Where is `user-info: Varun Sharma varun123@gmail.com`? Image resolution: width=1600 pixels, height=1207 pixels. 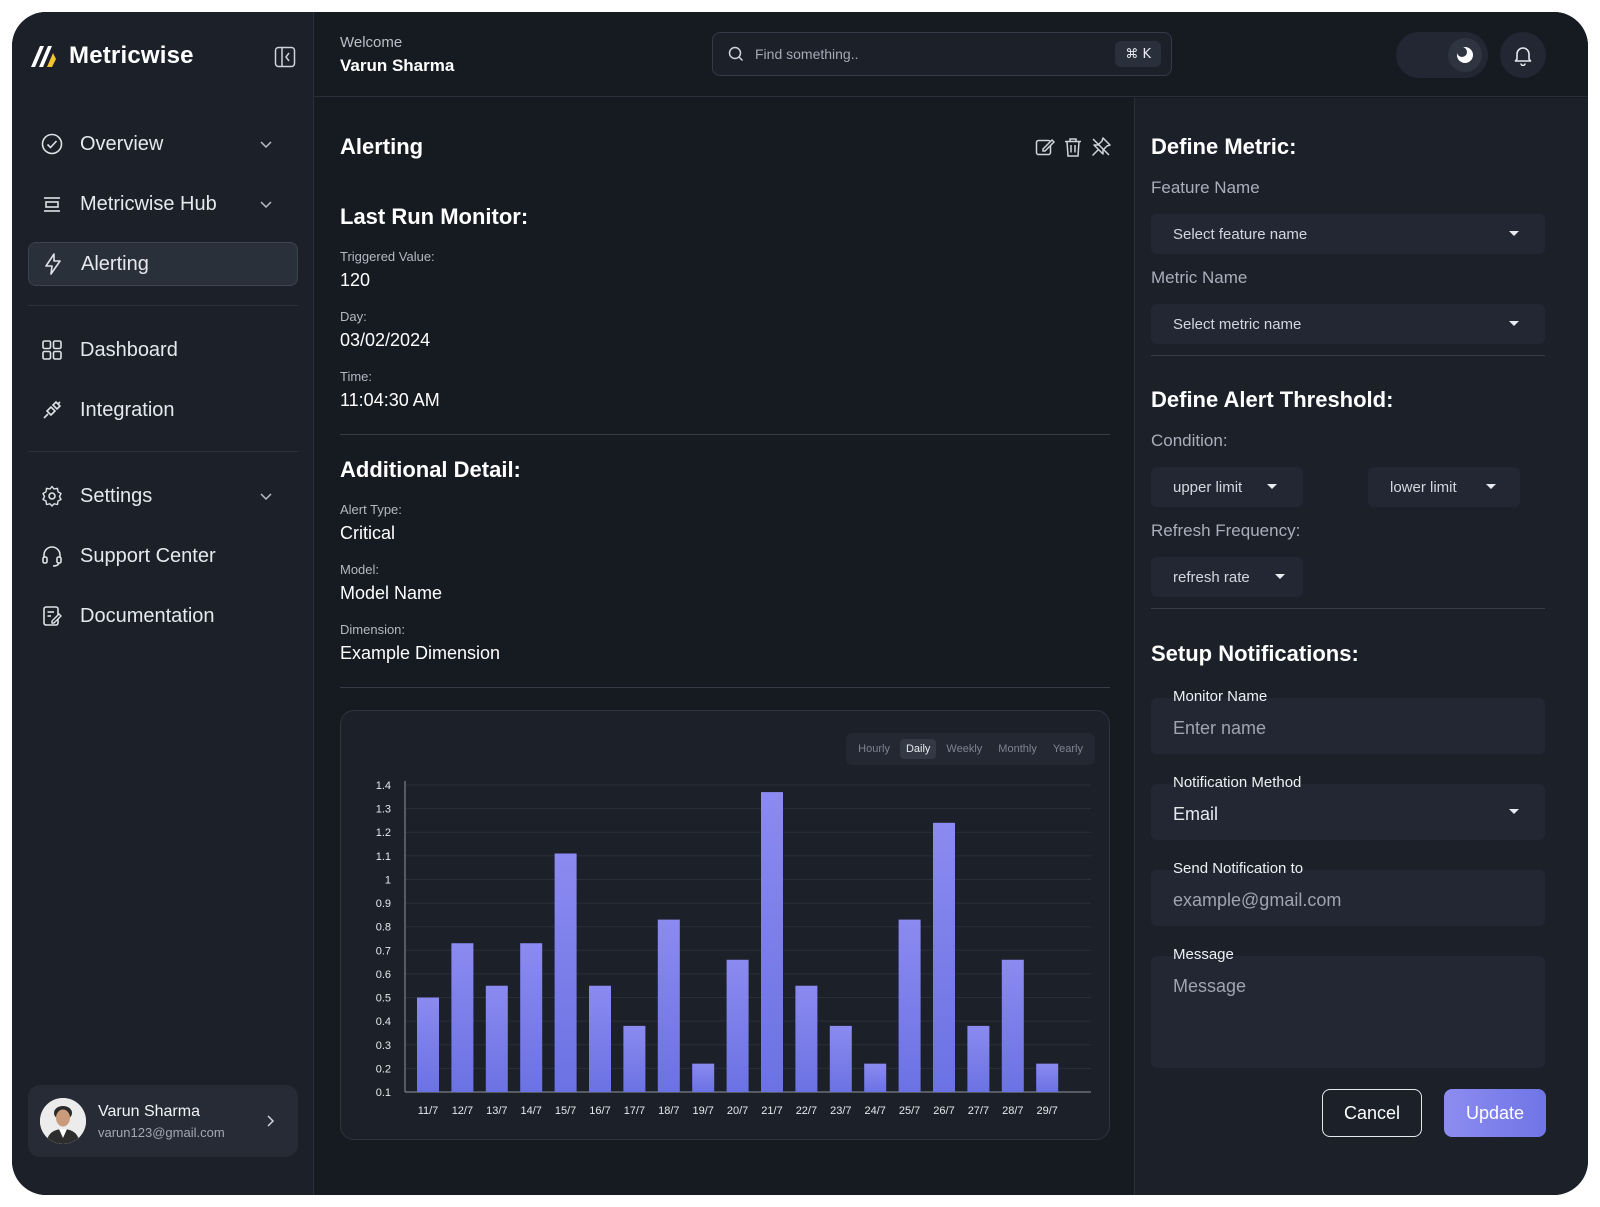
user-info: Varun Sharma varun123@gmail.com is located at coordinates (161, 1121).